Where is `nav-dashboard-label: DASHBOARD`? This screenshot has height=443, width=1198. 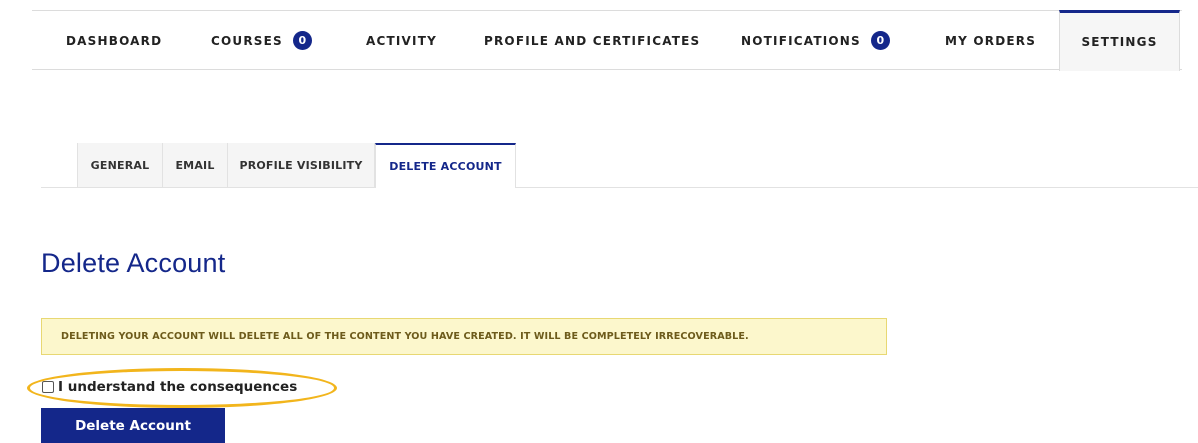 nav-dashboard-label: DASHBOARD is located at coordinates (114, 40).